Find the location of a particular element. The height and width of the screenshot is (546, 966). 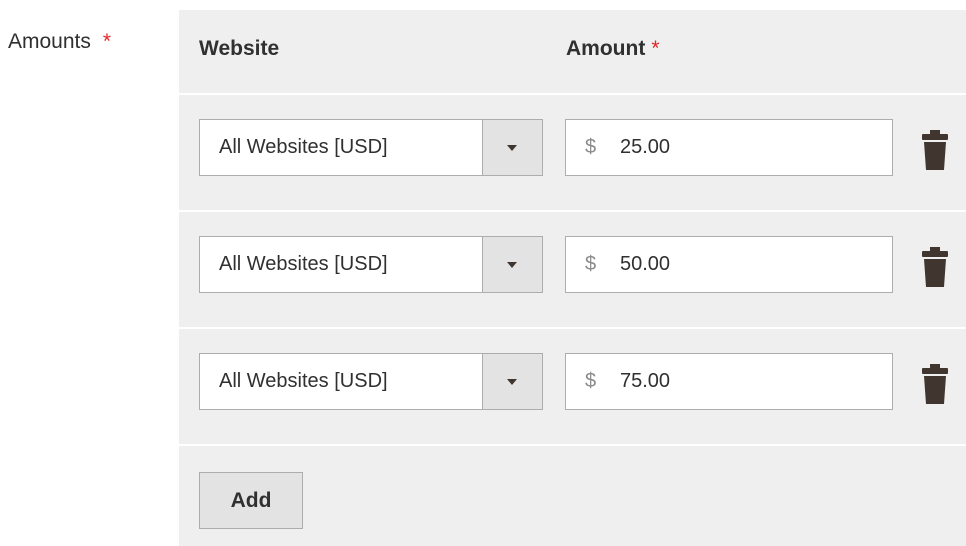

amounts-field-label: Amounts * is located at coordinates (59, 42).